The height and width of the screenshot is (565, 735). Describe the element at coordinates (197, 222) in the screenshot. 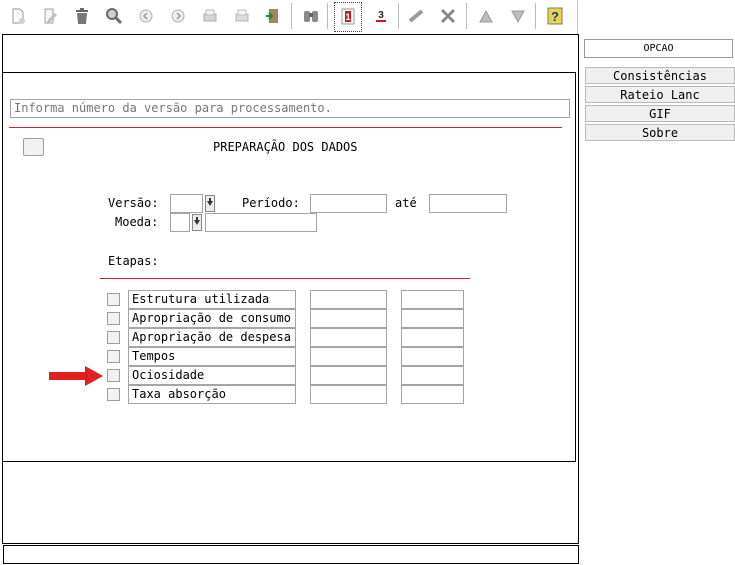

I see `moeda-lookup-icon` at that location.